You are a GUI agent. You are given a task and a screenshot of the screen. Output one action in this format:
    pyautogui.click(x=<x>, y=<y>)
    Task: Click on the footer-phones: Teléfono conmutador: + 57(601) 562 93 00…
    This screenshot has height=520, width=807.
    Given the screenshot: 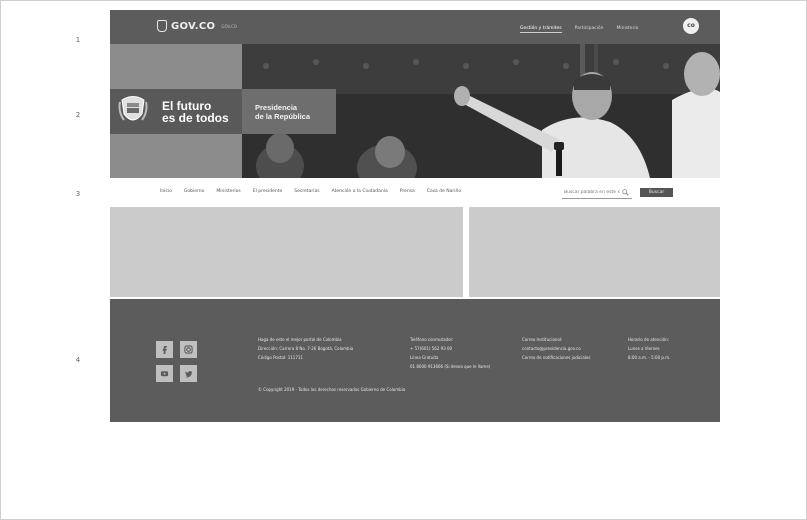 What is the action you would take?
    pyautogui.click(x=450, y=353)
    